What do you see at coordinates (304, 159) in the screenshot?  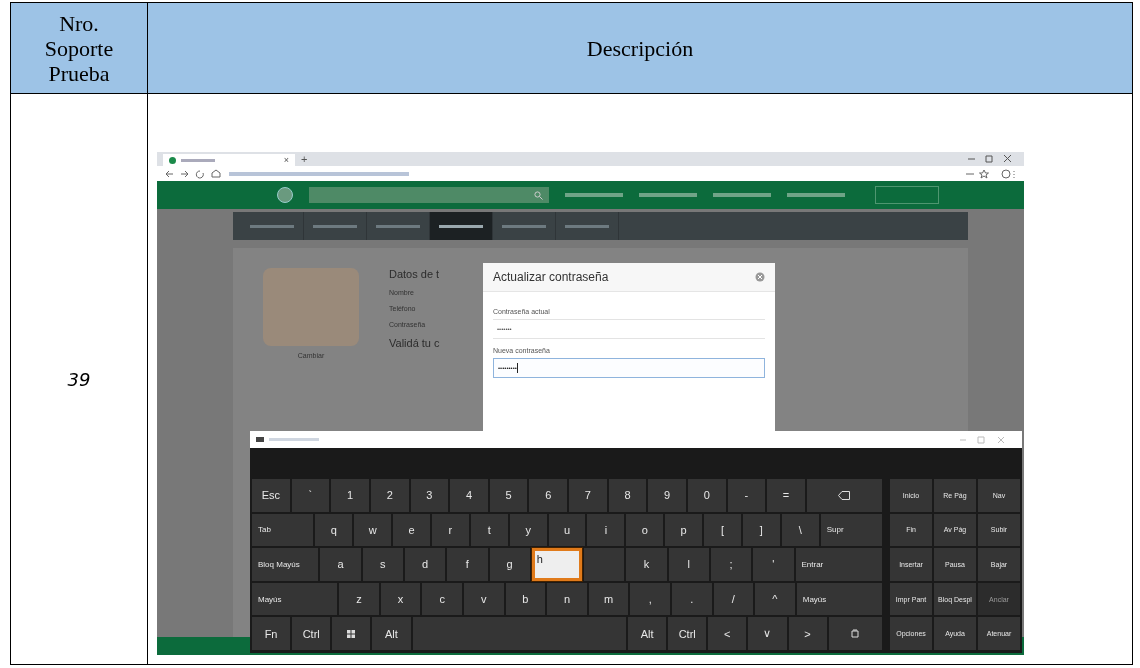 I see `new-tab-button: +` at bounding box center [304, 159].